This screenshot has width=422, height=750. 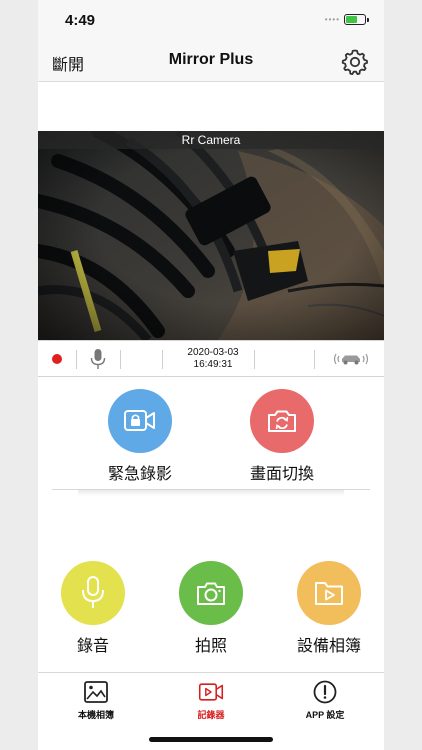 I want to click on video-play-icon, so click(x=211, y=692).